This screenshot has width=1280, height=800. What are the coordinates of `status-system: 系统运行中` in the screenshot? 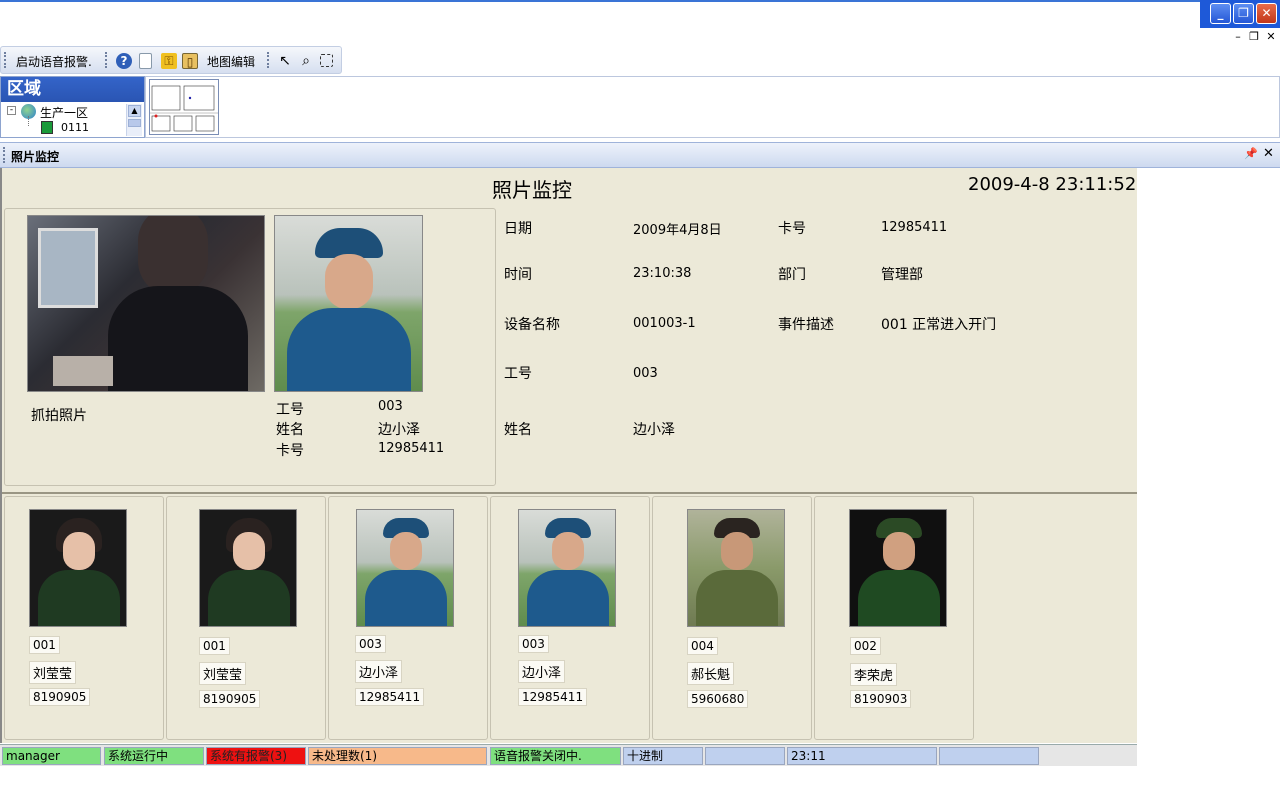 It's located at (154, 756).